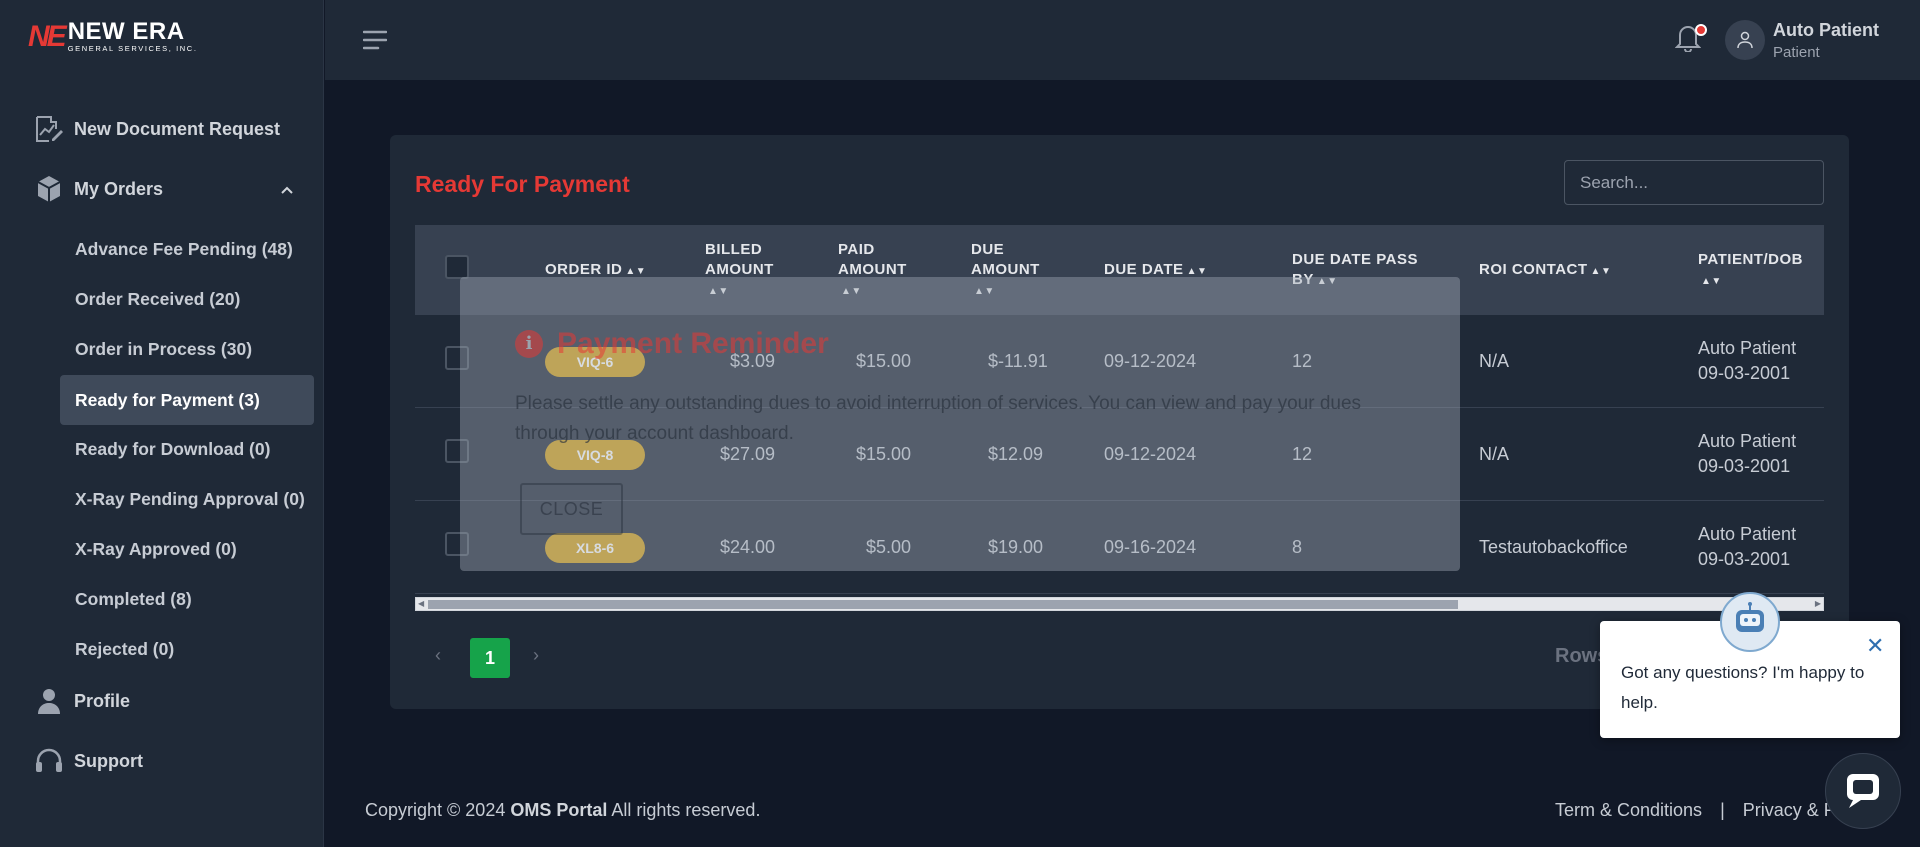  What do you see at coordinates (287, 191) in the screenshot?
I see `chevron-up-icon` at bounding box center [287, 191].